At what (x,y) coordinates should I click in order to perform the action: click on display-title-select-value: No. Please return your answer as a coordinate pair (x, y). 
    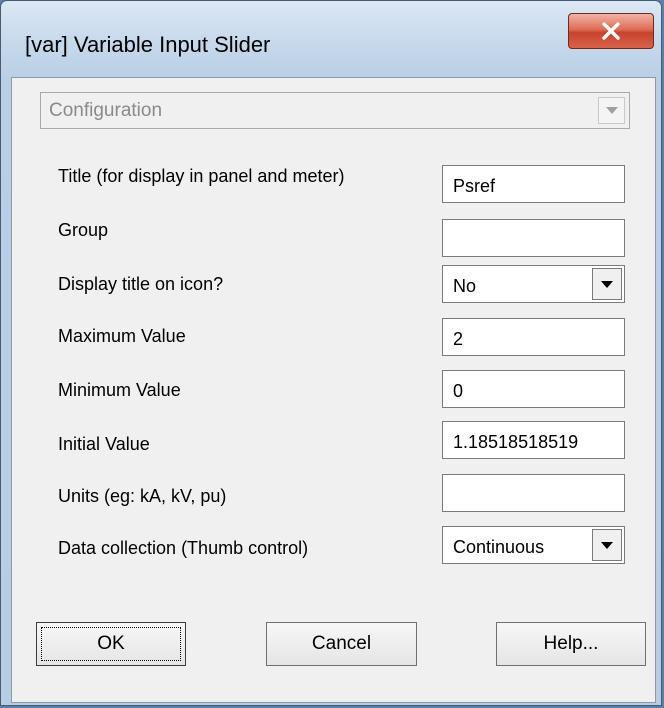
    Looking at the image, I should click on (465, 286).